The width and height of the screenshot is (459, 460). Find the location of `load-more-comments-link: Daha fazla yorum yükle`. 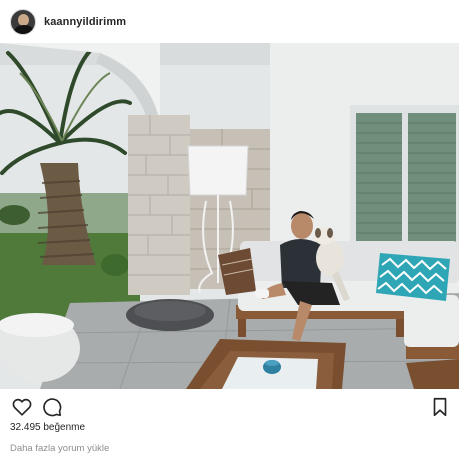

load-more-comments-link: Daha fazla yorum yükle is located at coordinates (59, 448).